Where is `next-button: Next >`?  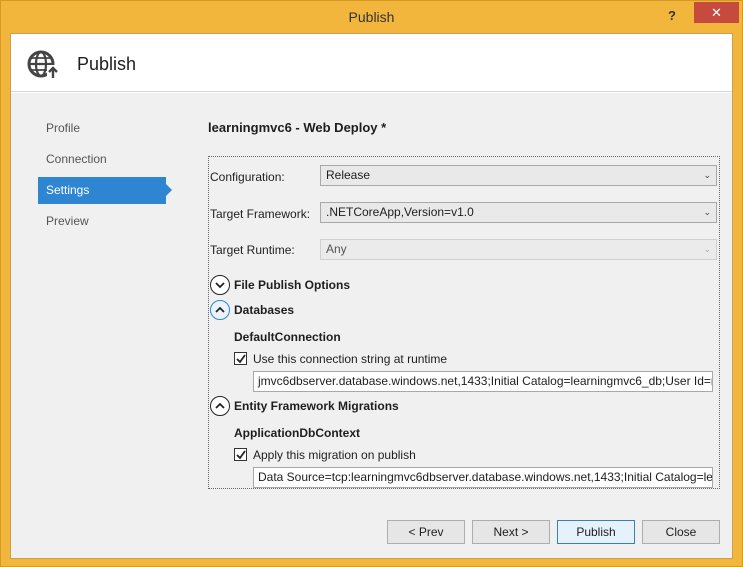
next-button: Next > is located at coordinates (511, 532).